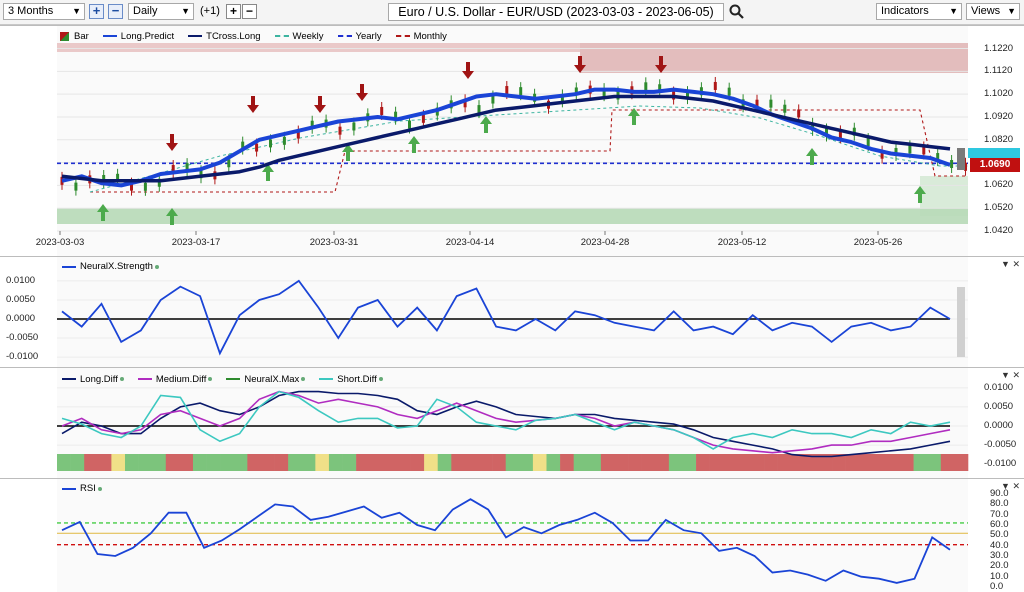 This screenshot has height=592, width=1024. Describe the element at coordinates (995, 165) in the screenshot. I see `current-price-tag: 1.0690` at that location.